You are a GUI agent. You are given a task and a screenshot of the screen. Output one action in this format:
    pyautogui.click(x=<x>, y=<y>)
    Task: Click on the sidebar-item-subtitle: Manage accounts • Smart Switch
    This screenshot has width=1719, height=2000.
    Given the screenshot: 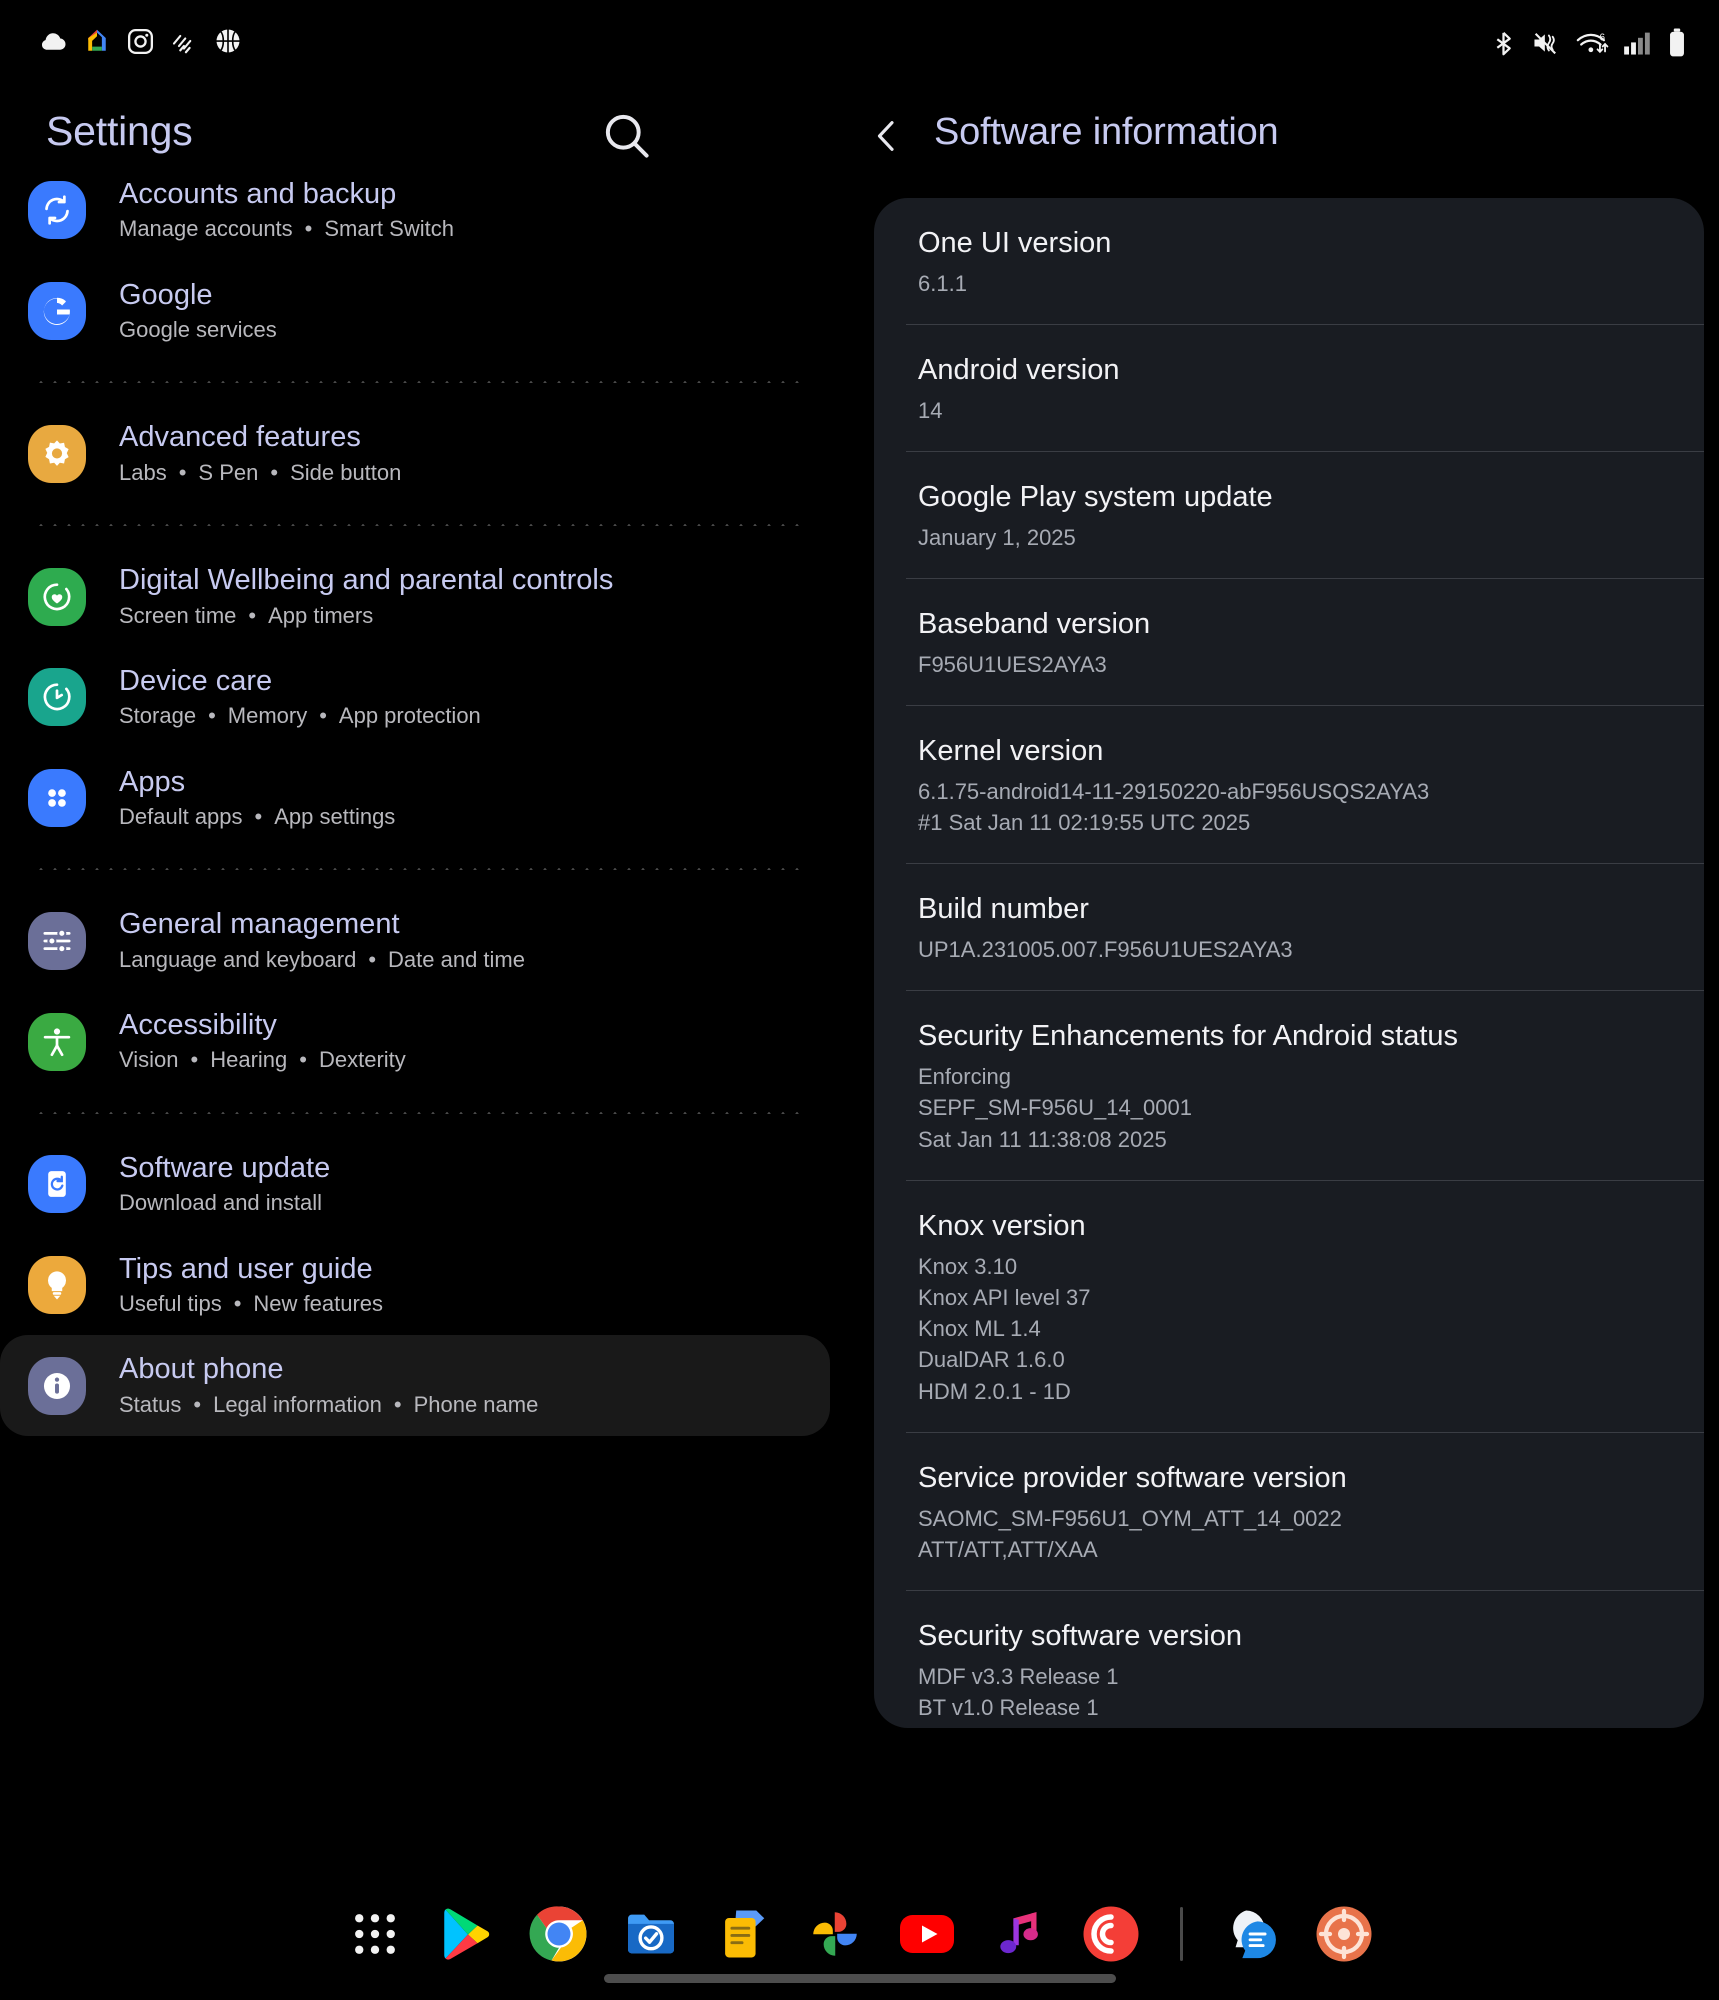 What is the action you would take?
    pyautogui.click(x=286, y=229)
    